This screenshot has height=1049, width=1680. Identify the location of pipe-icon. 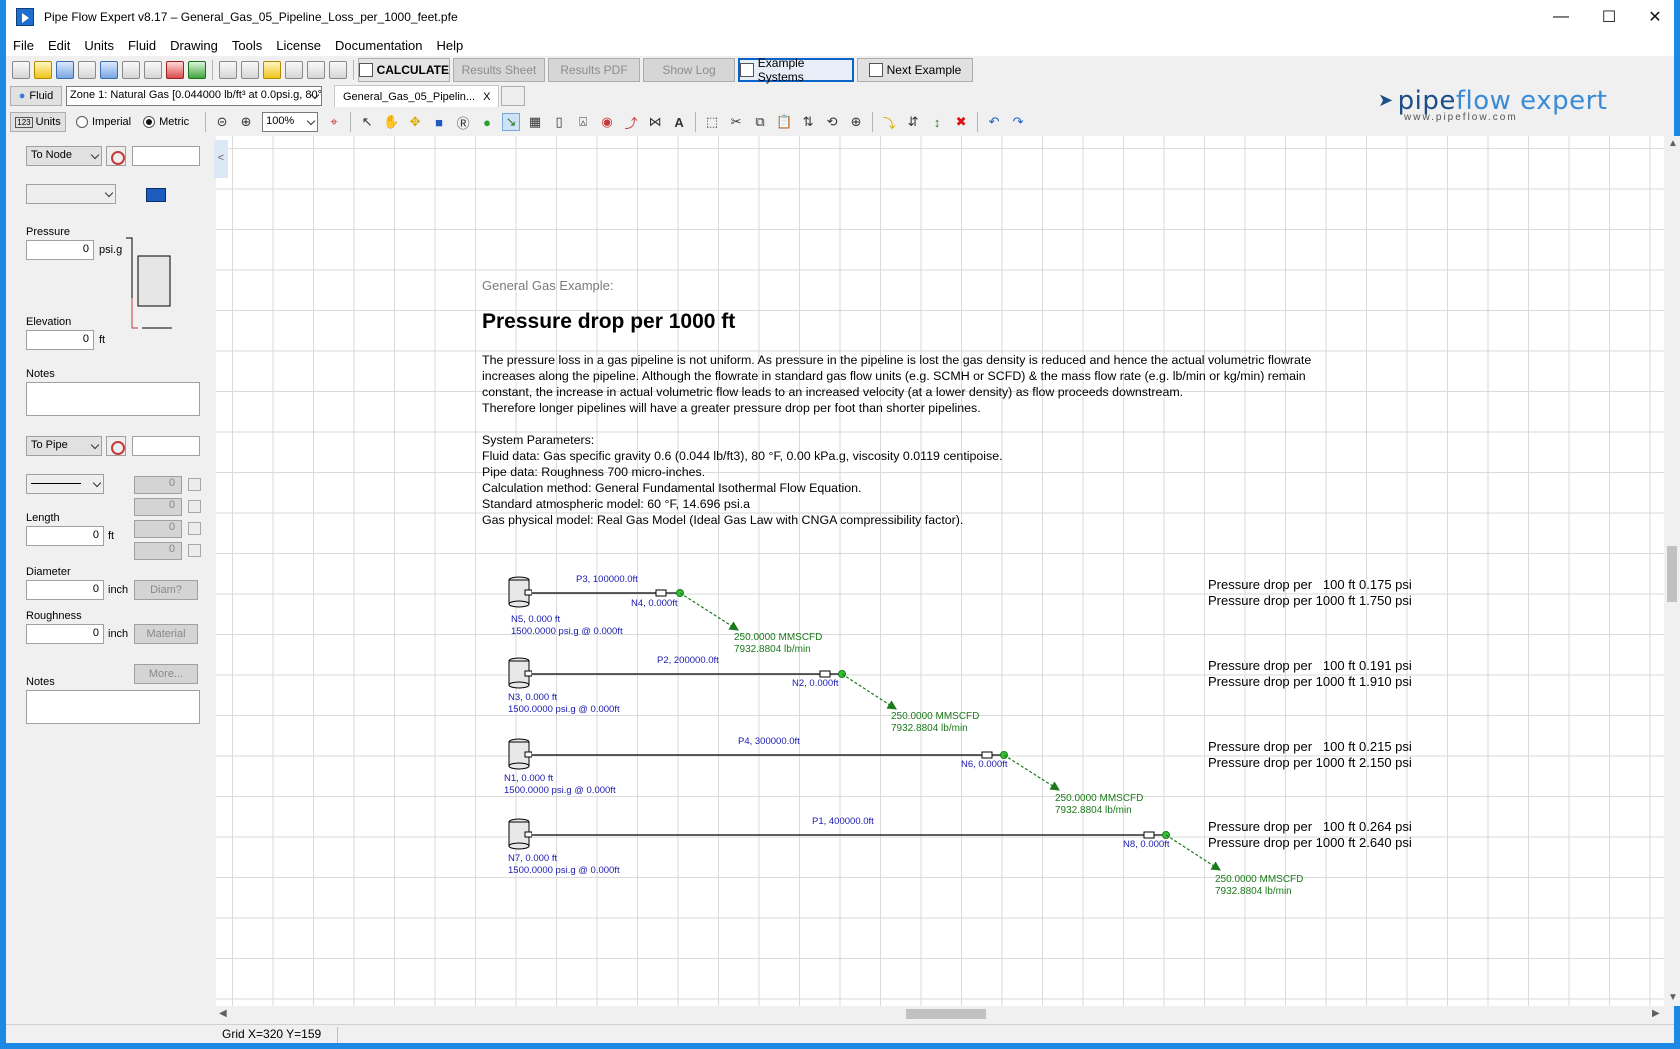
(272, 70).